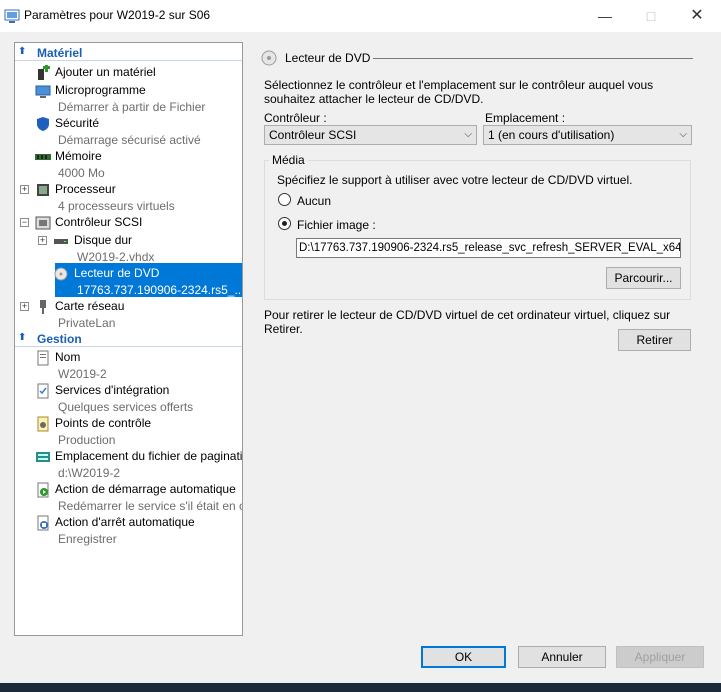 Image resolution: width=721 pixels, height=692 pixels. What do you see at coordinates (314, 201) in the screenshot?
I see `none-radio-label: Aucun` at bounding box center [314, 201].